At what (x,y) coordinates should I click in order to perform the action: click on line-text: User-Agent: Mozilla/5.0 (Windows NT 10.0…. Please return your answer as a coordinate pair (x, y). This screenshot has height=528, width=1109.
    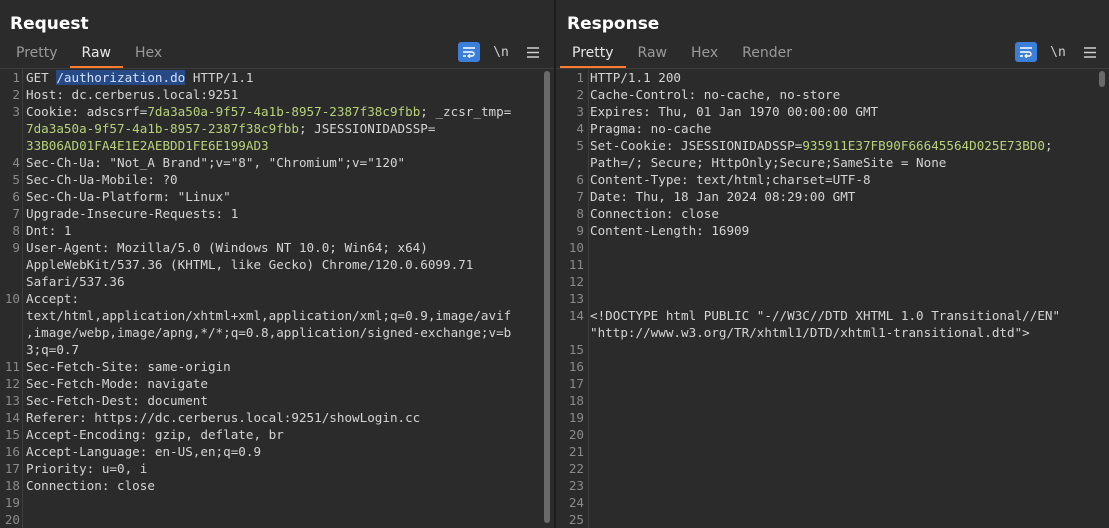
    Looking at the image, I should click on (227, 247).